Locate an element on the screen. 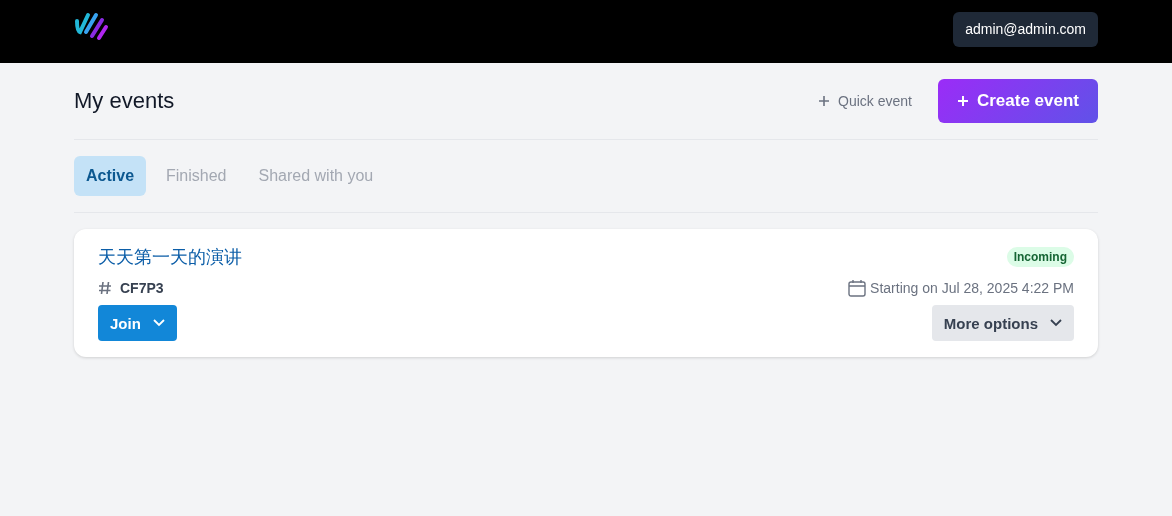 The height and width of the screenshot is (516, 1172). event-code: CF7P3 is located at coordinates (142, 288).